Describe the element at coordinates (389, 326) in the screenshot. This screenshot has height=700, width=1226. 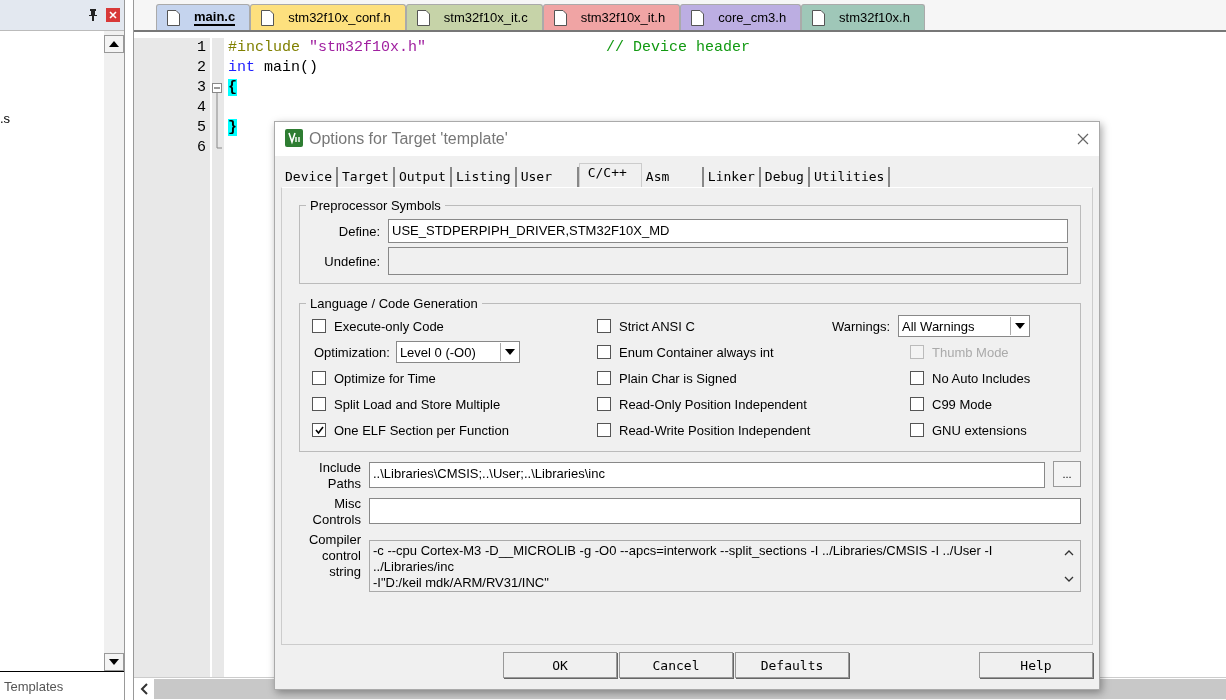
I see `checkbox-label: Execute-only Code` at that location.